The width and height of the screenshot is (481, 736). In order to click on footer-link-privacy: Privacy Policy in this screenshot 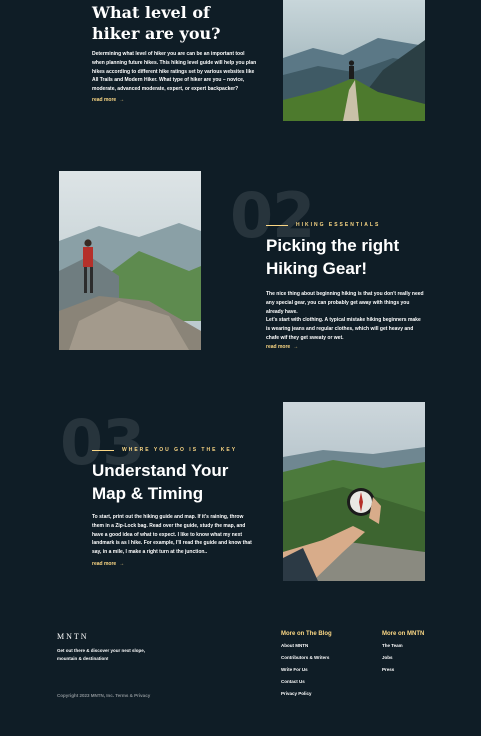, I will do `click(306, 693)`.